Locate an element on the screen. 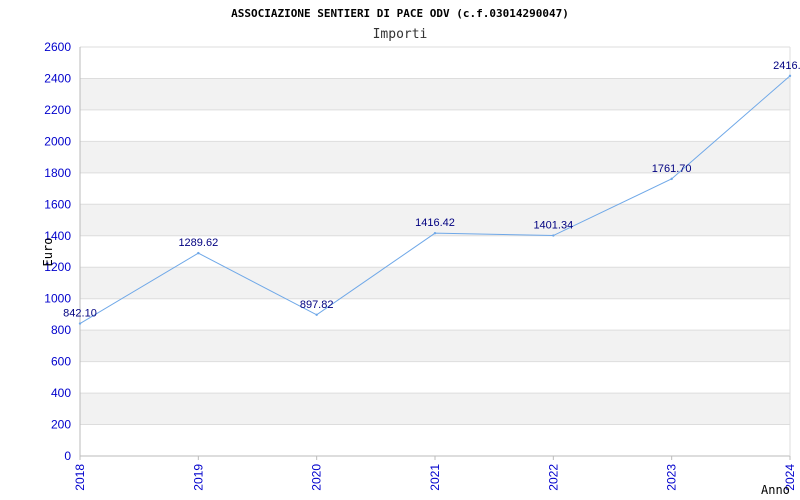 Image resolution: width=800 pixels, height=500 pixels. y-tick-label: 400 is located at coordinates (61, 393).